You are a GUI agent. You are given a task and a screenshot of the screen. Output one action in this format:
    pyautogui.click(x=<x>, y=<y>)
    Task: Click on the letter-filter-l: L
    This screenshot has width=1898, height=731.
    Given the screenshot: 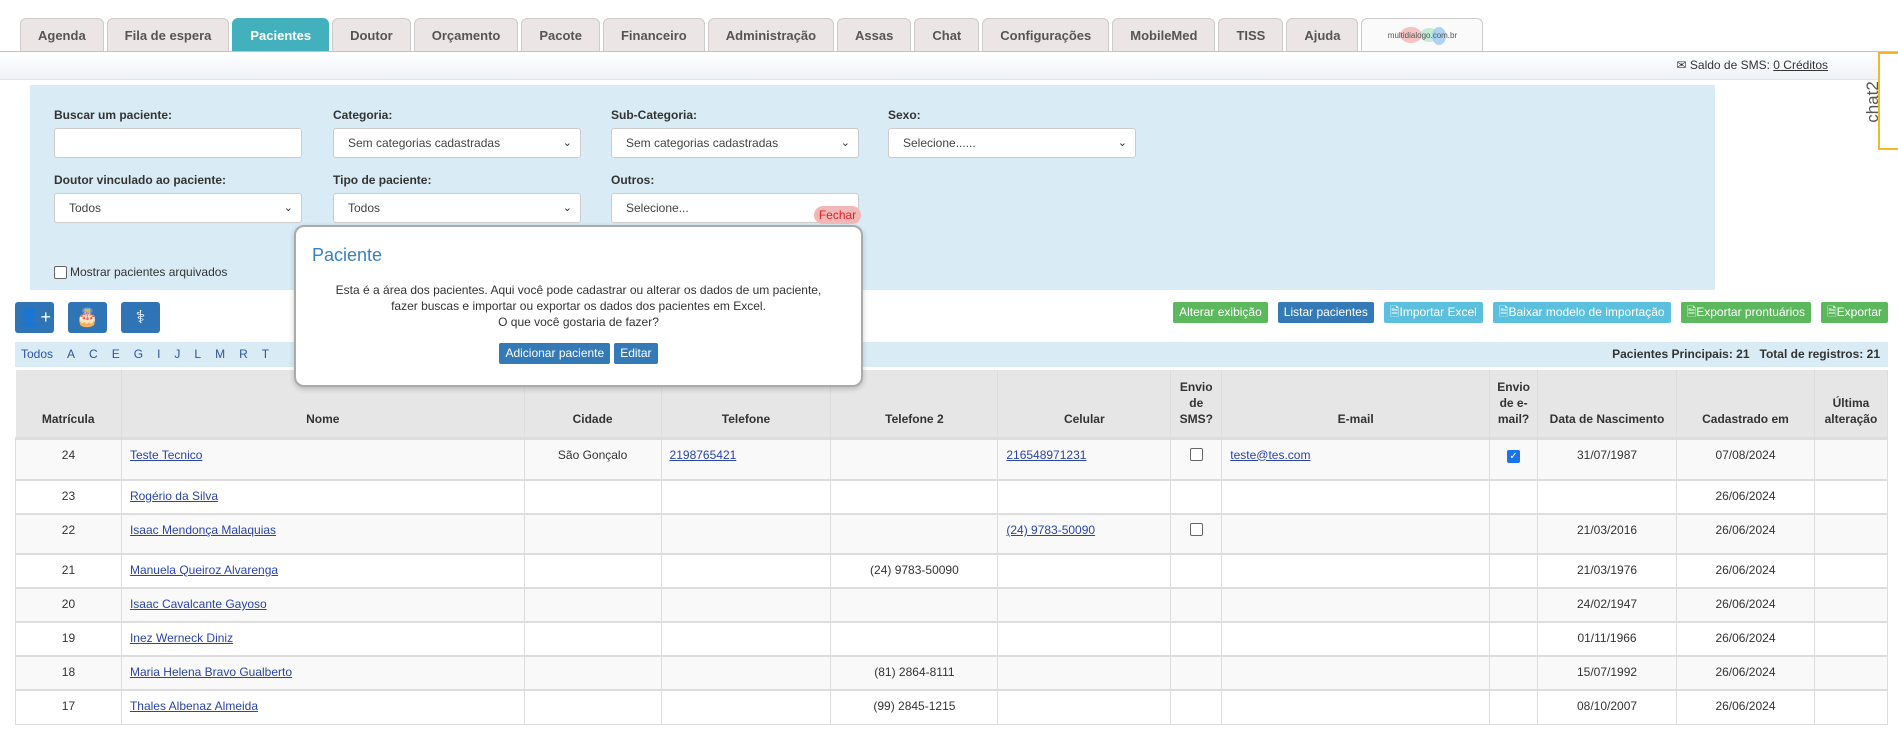 What is the action you would take?
    pyautogui.click(x=197, y=354)
    